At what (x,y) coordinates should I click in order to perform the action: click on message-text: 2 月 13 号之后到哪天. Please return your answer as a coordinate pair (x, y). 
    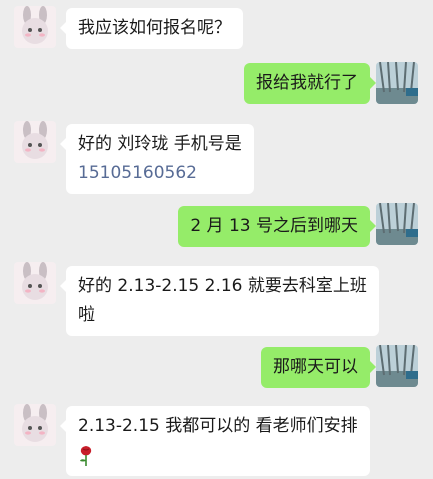
    Looking at the image, I should click on (274, 226).